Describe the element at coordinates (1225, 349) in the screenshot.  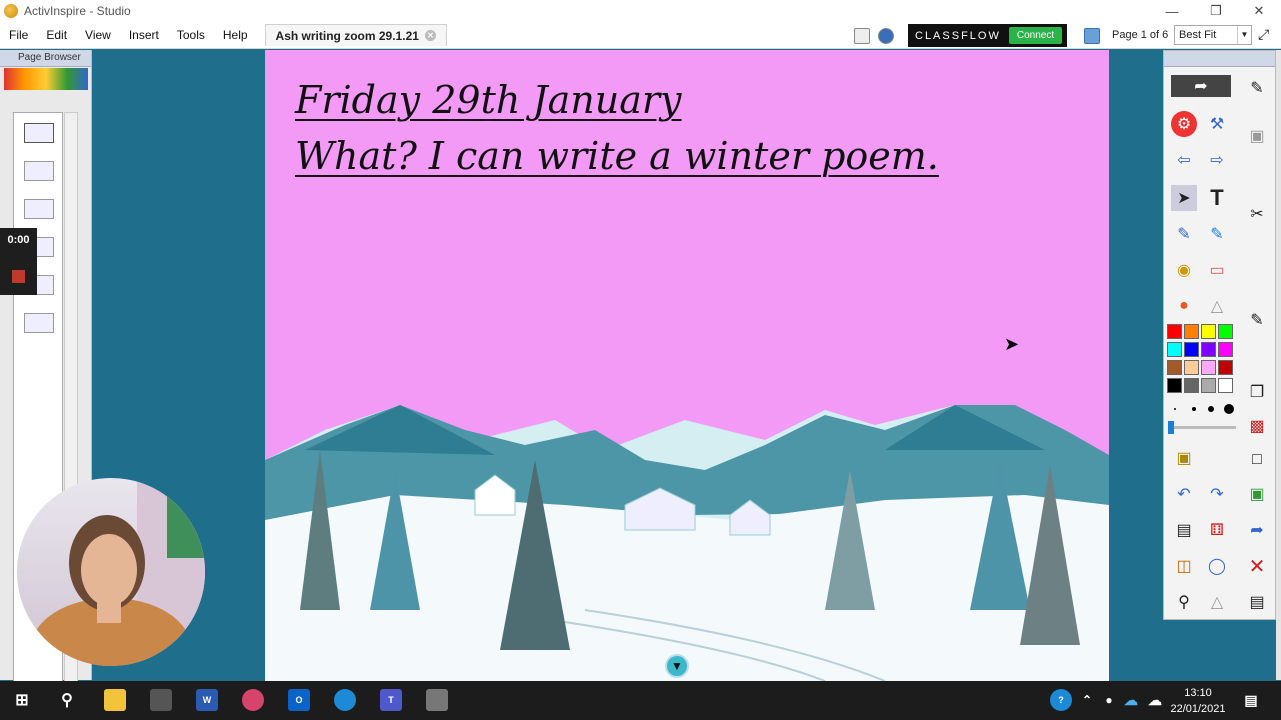
I see `color-swatch-magenta` at that location.